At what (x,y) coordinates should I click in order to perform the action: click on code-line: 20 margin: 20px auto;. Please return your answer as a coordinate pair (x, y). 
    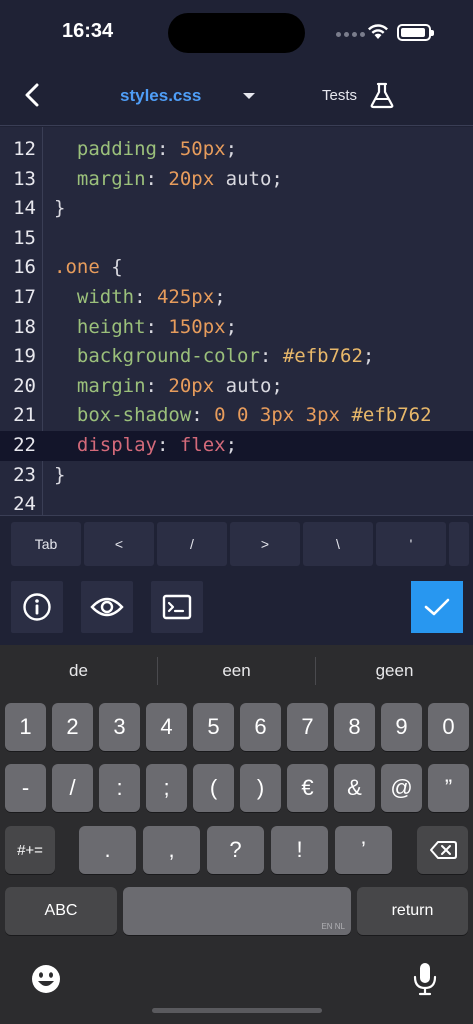
    Looking at the image, I should click on (236, 387).